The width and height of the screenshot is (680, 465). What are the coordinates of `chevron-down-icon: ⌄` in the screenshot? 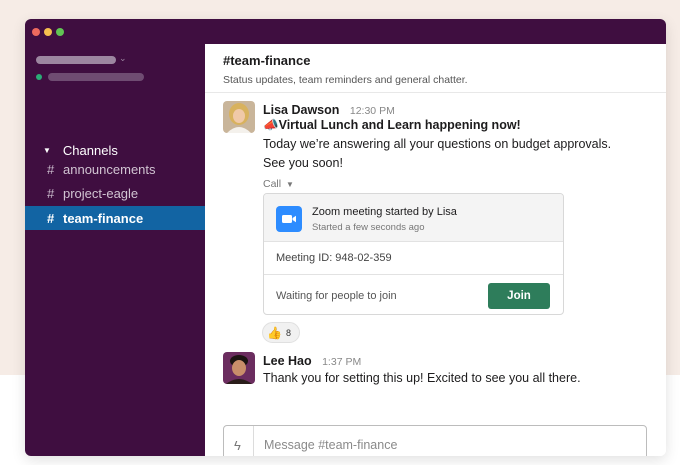 It's located at (123, 58).